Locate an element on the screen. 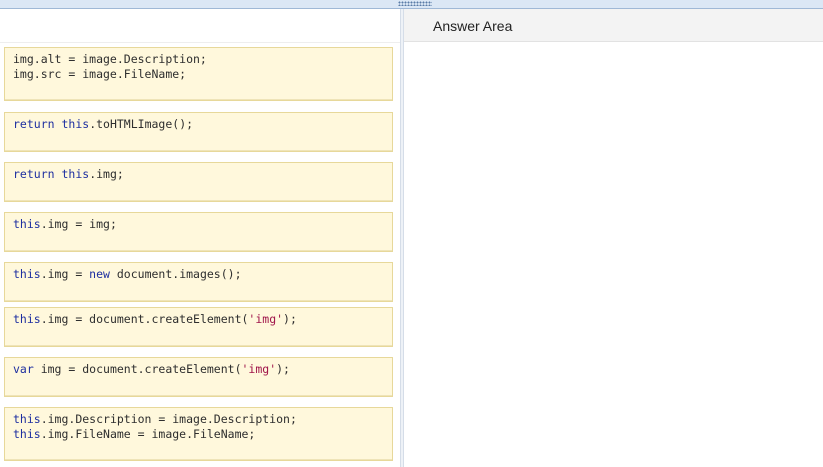 This screenshot has width=823, height=467. code-tile-7: var img = document.createElement('img'); is located at coordinates (198, 377).